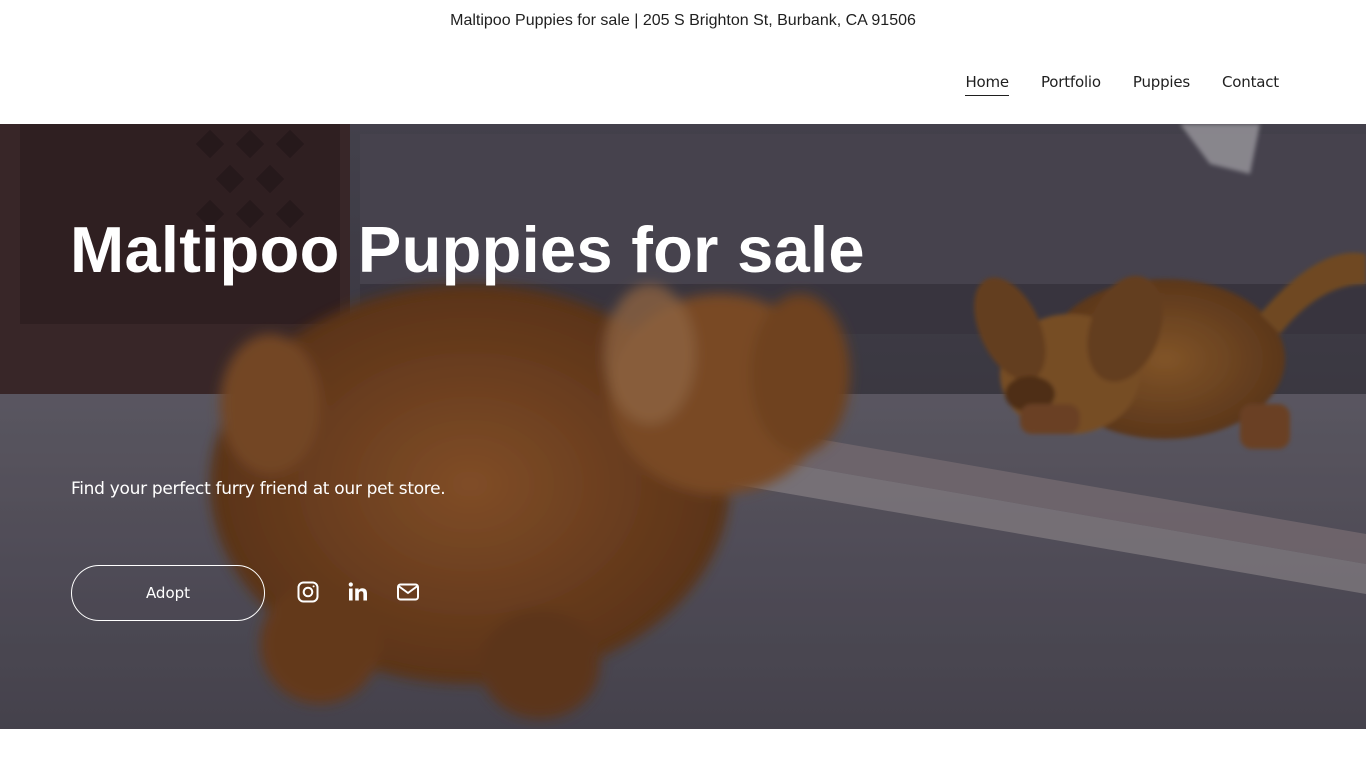 Image resolution: width=1366 pixels, height=768 pixels. I want to click on email-icon, so click(408, 592).